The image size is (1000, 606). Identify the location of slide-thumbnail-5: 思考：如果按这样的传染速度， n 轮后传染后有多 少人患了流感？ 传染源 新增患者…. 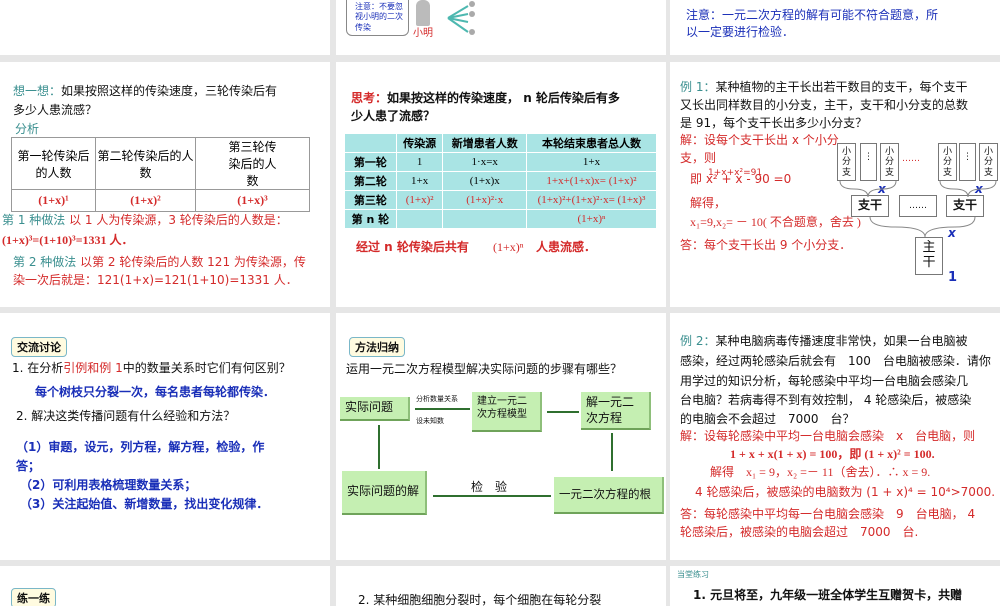
(501, 184).